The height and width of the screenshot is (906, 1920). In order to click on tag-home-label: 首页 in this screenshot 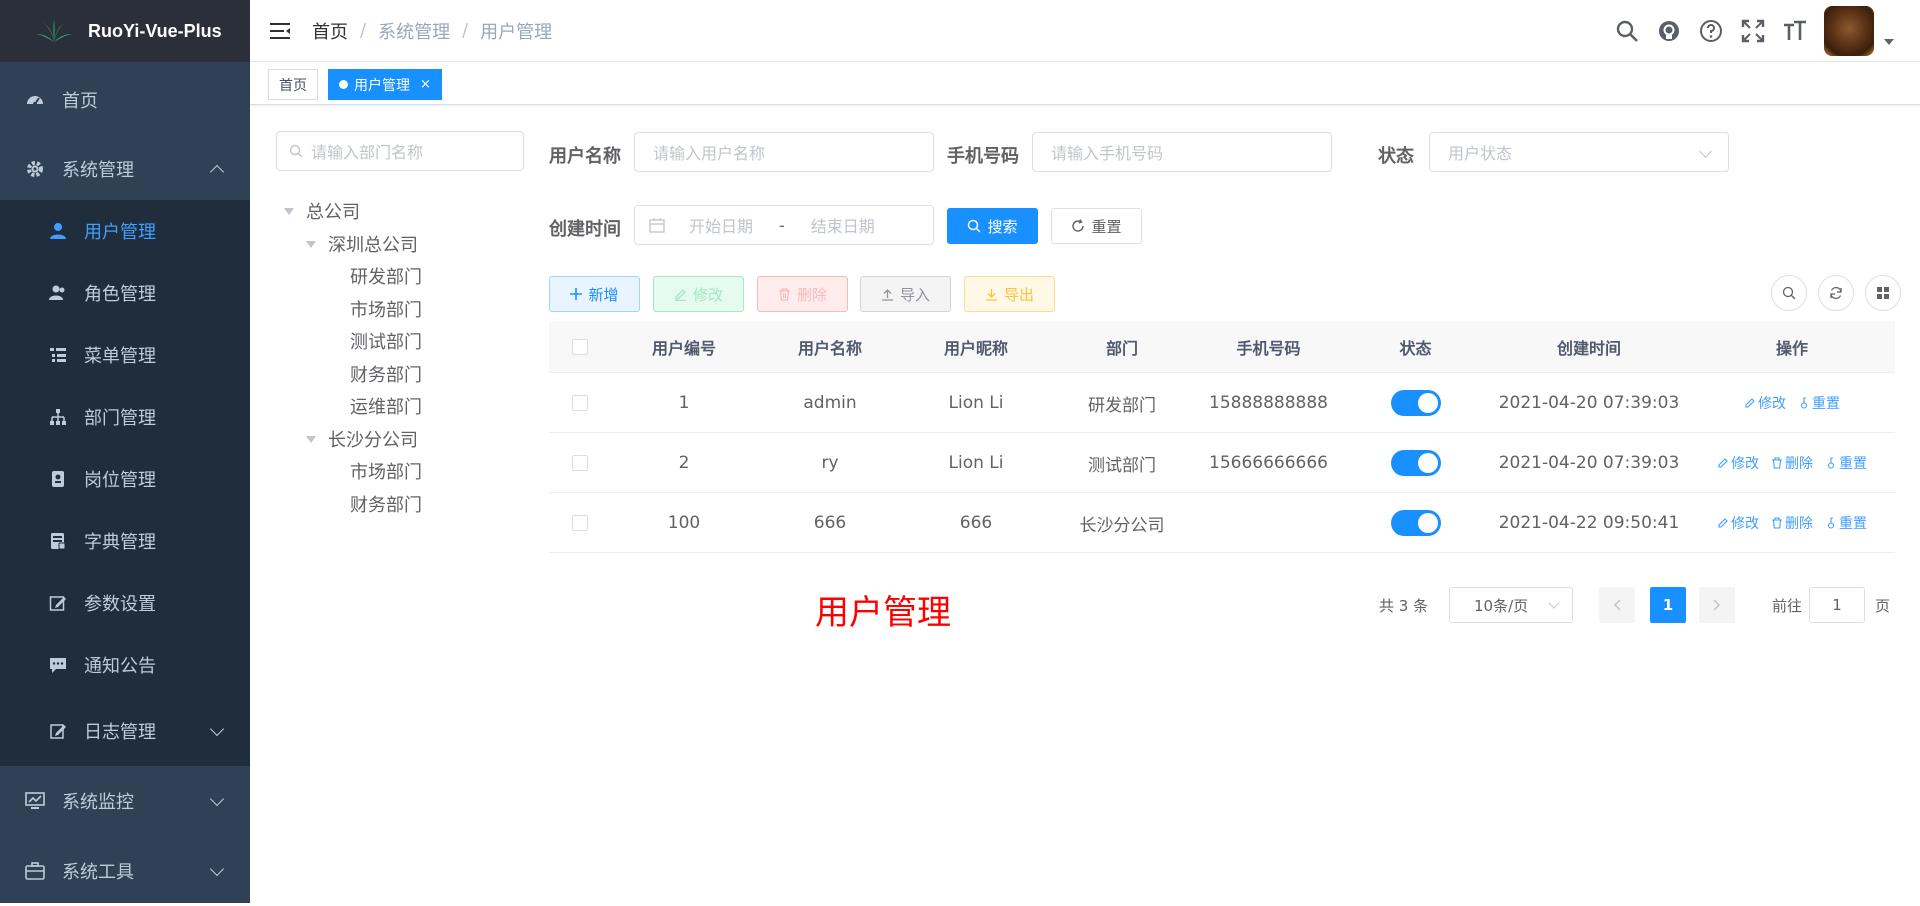, I will do `click(293, 85)`.